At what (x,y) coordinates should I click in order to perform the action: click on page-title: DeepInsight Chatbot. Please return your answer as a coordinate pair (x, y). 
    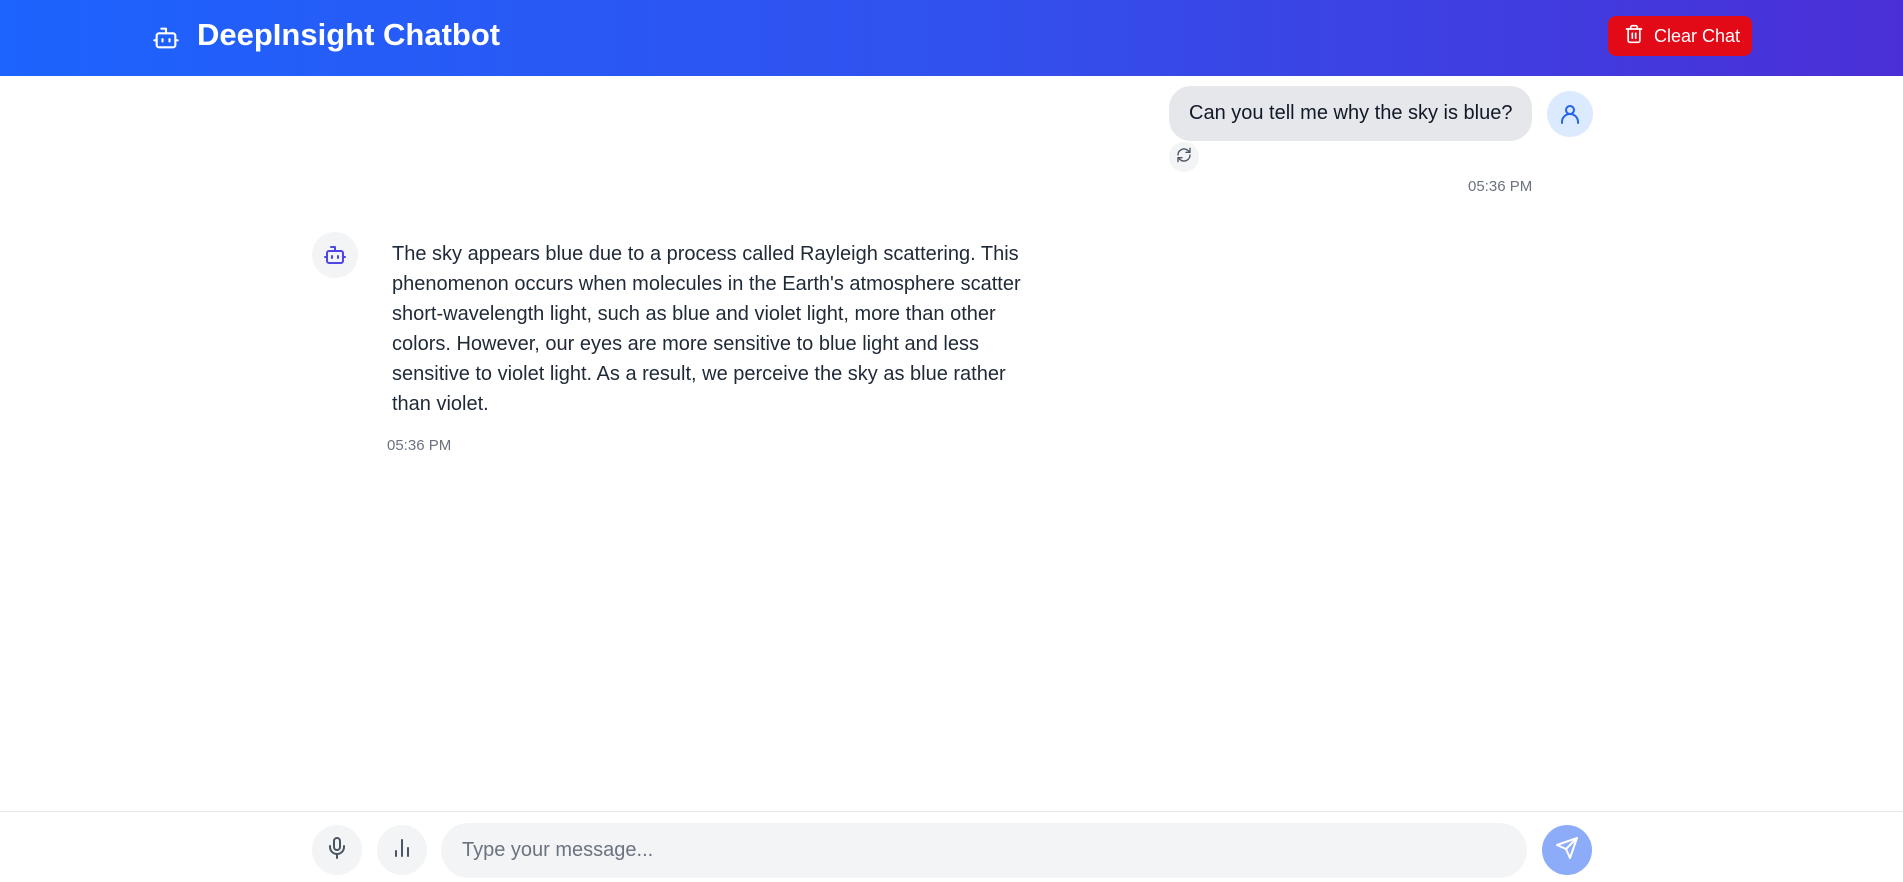
    Looking at the image, I should click on (349, 34).